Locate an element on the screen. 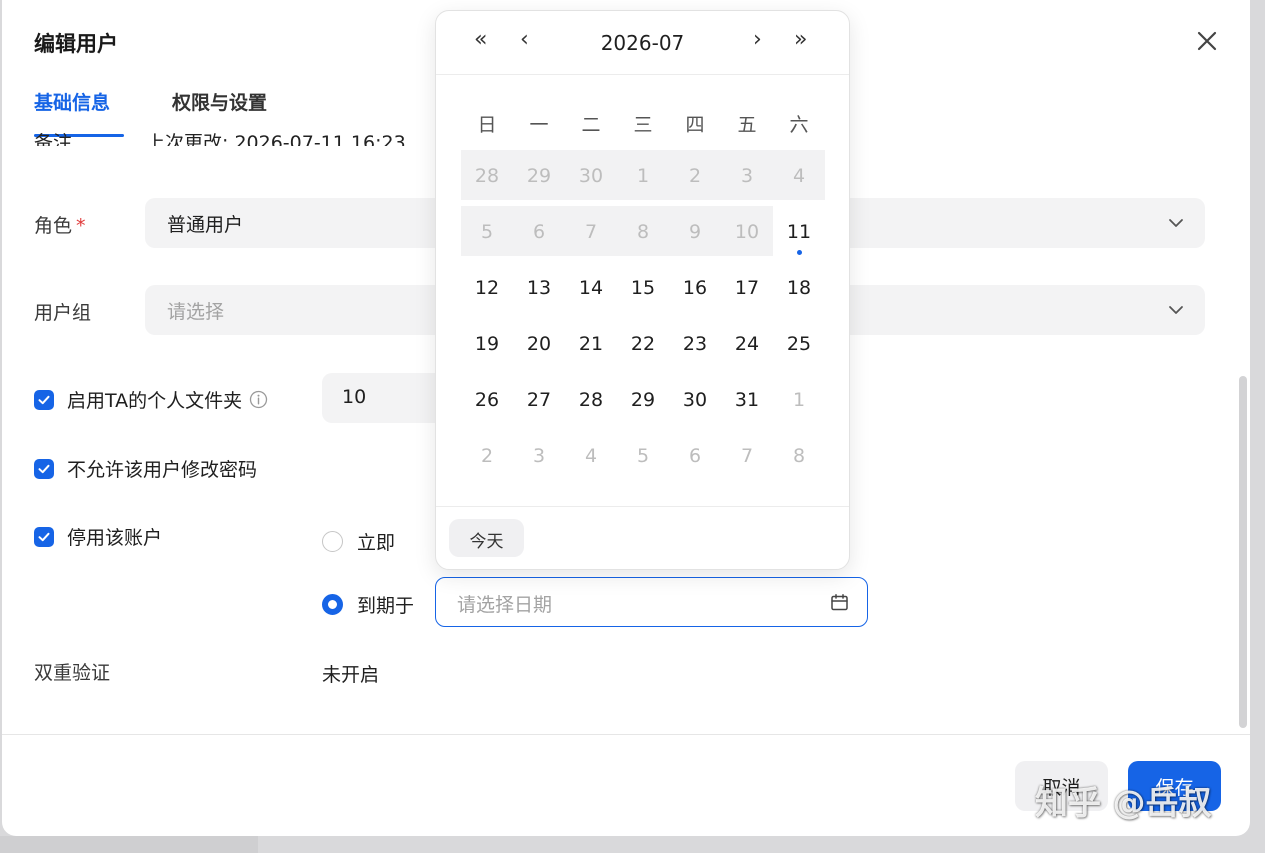  weekday-label: 一 is located at coordinates (539, 125).